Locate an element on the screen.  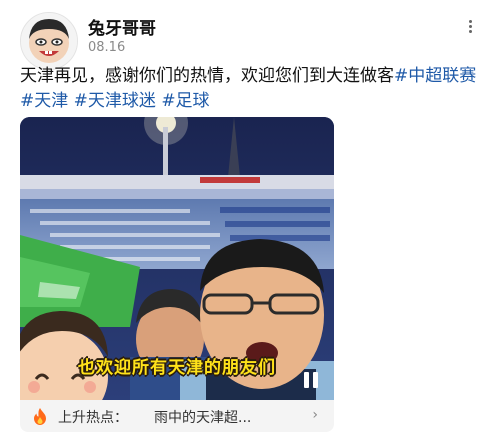
hashtag-link: #中超联赛 is located at coordinates (435, 76).